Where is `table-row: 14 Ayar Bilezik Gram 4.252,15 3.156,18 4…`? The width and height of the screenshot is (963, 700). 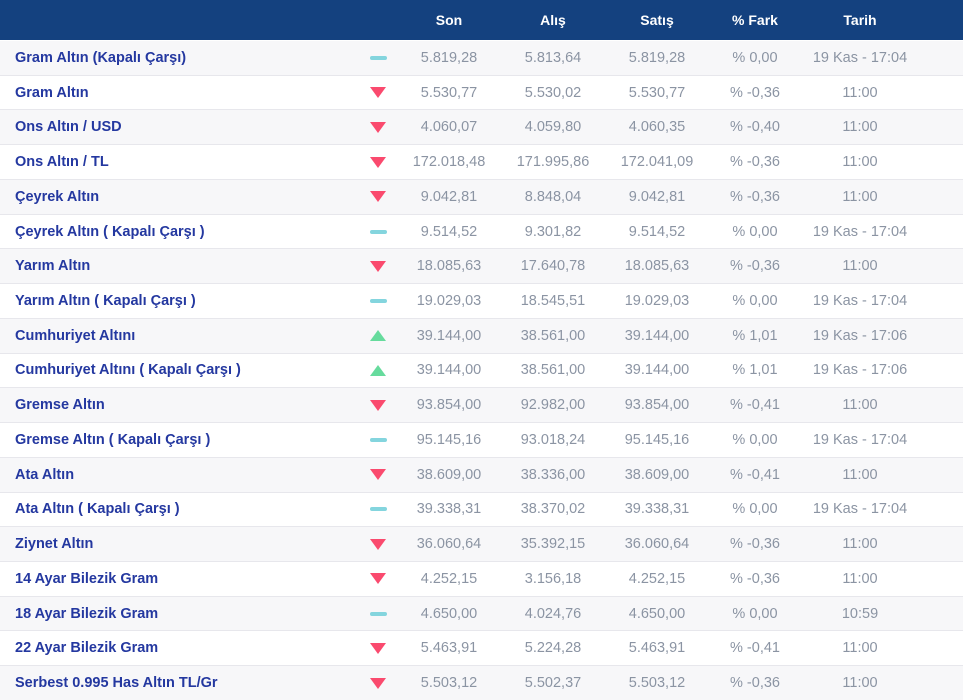 table-row: 14 Ayar Bilezik Gram 4.252,15 3.156,18 4… is located at coordinates (481, 579).